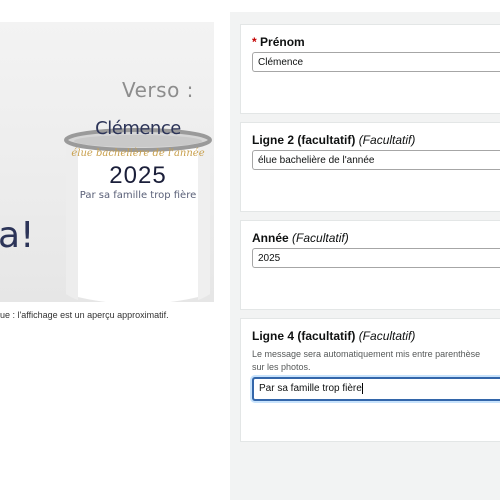 The image size is (500, 500). What do you see at coordinates (138, 195) in the screenshot?
I see `mug-family: Par sa famille trop fière` at bounding box center [138, 195].